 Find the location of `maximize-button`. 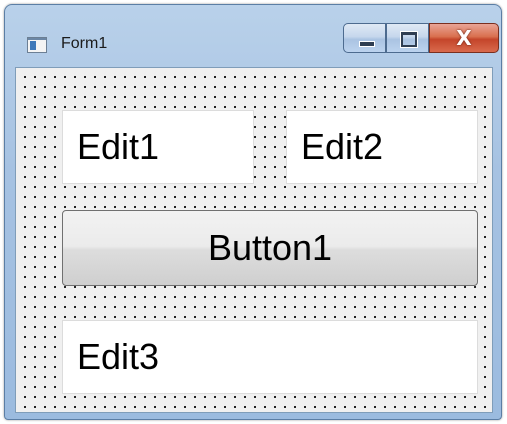

maximize-button is located at coordinates (407, 38).